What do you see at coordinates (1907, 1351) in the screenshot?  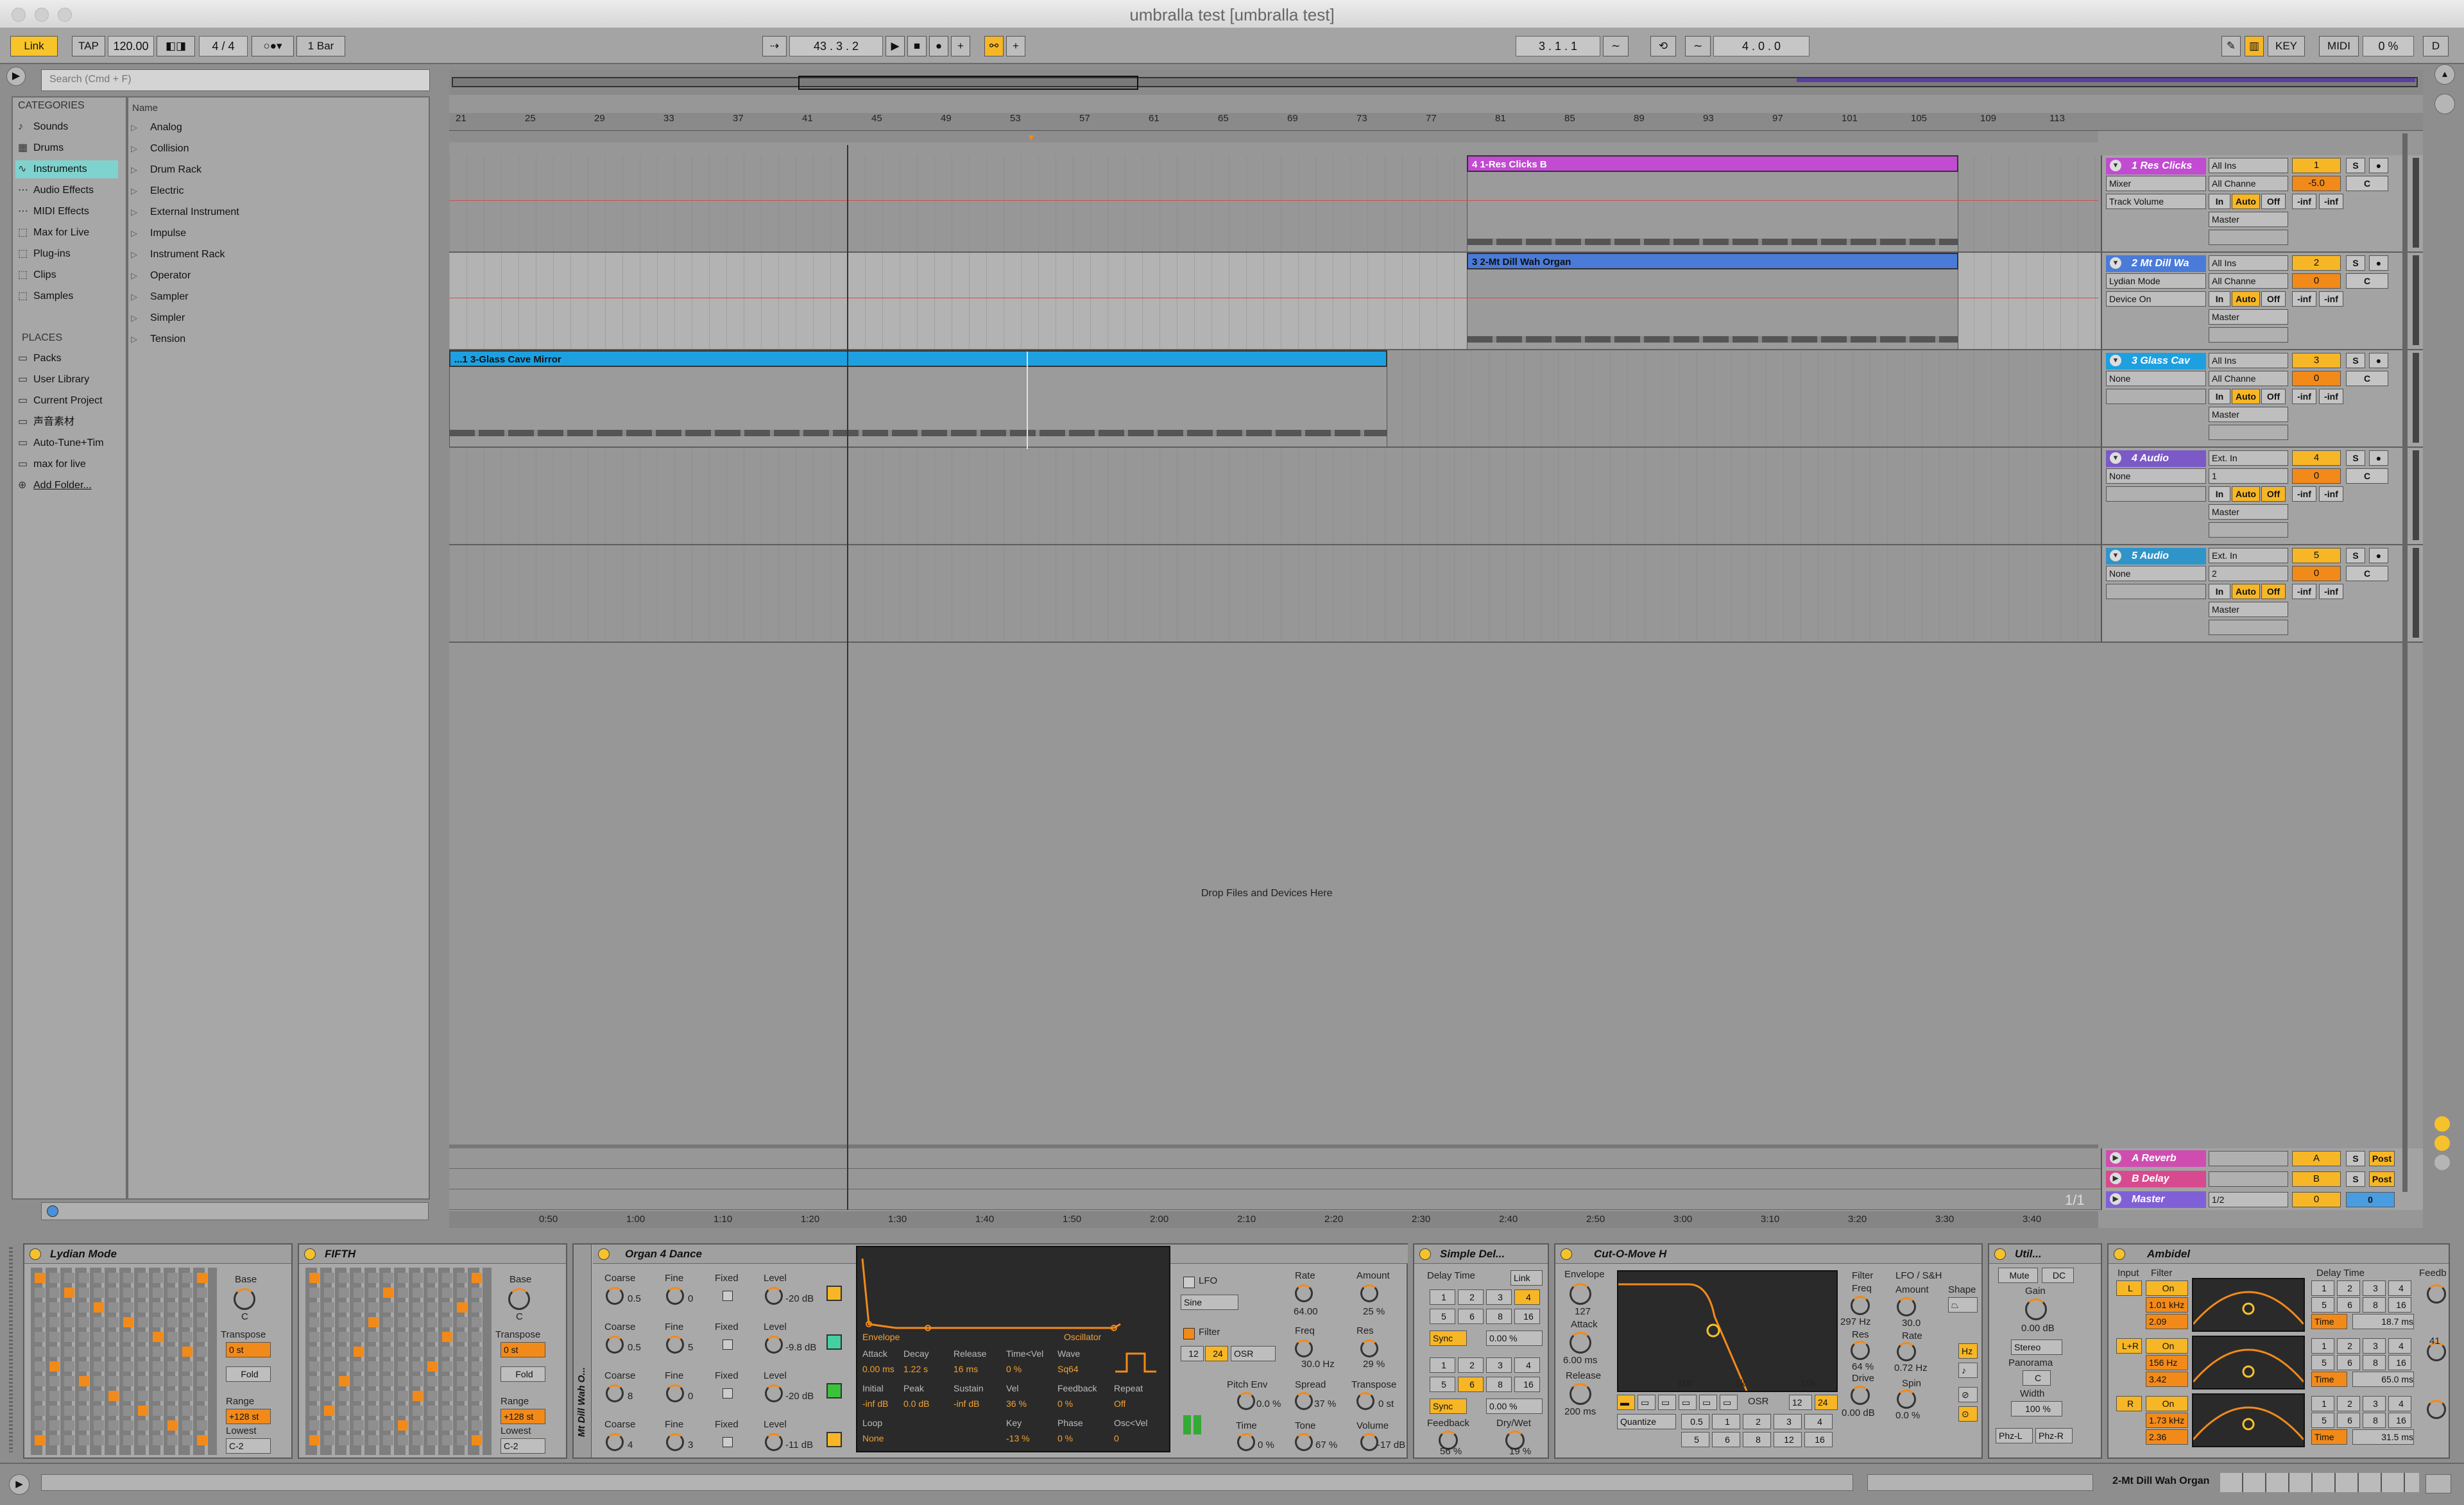 I see `rate-knob` at bounding box center [1907, 1351].